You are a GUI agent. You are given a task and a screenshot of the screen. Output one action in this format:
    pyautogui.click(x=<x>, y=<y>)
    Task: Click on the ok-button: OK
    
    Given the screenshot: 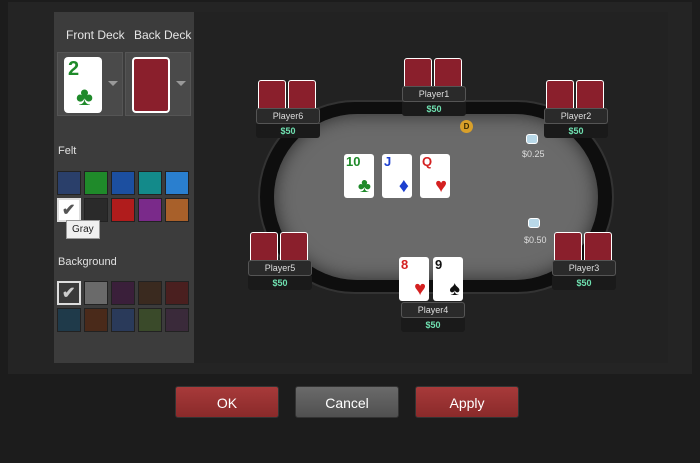 What is the action you would take?
    pyautogui.click(x=227, y=402)
    